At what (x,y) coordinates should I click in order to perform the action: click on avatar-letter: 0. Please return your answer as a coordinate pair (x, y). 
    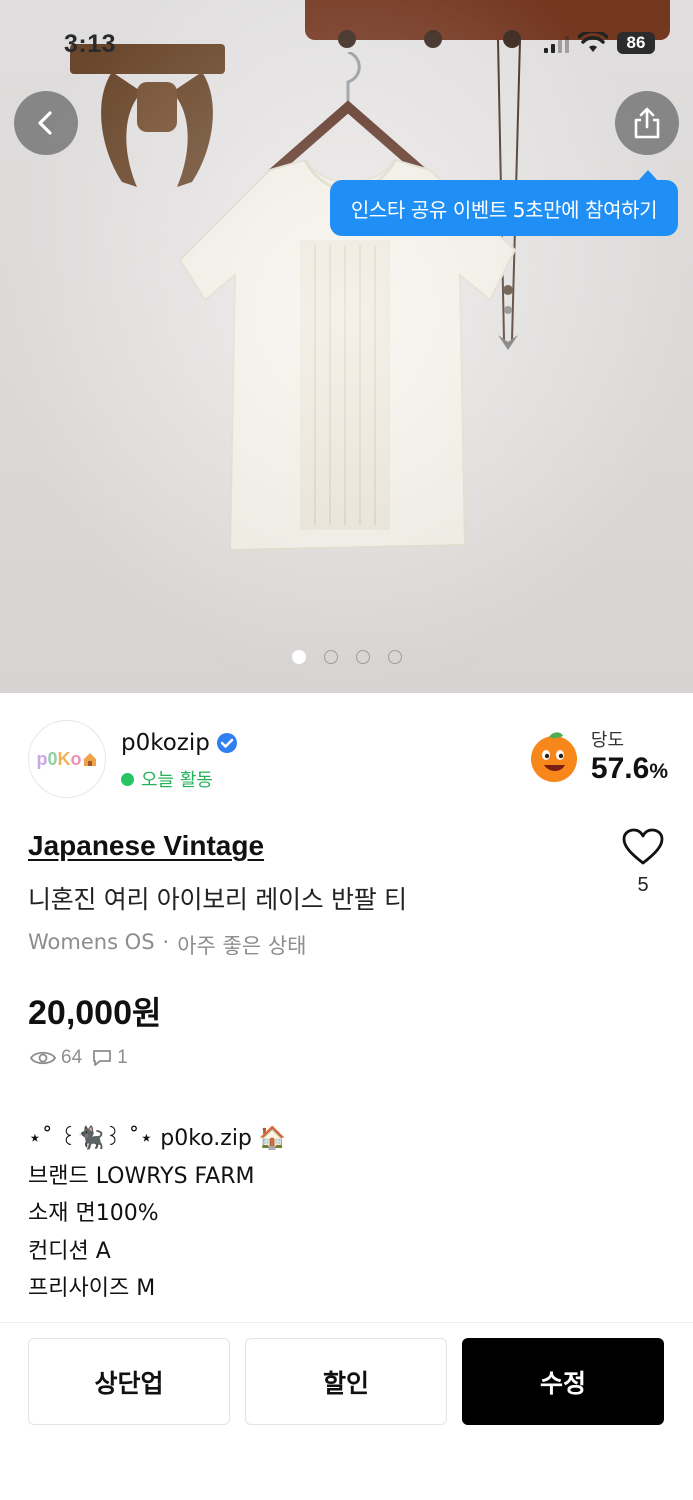
    Looking at the image, I should click on (52, 758).